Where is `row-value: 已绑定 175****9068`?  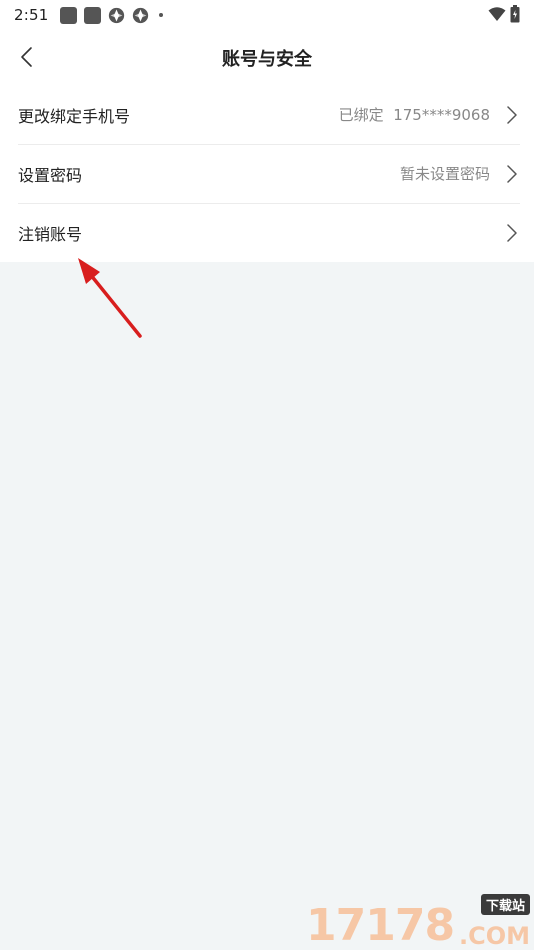
row-value: 已绑定 175****9068 is located at coordinates (414, 115).